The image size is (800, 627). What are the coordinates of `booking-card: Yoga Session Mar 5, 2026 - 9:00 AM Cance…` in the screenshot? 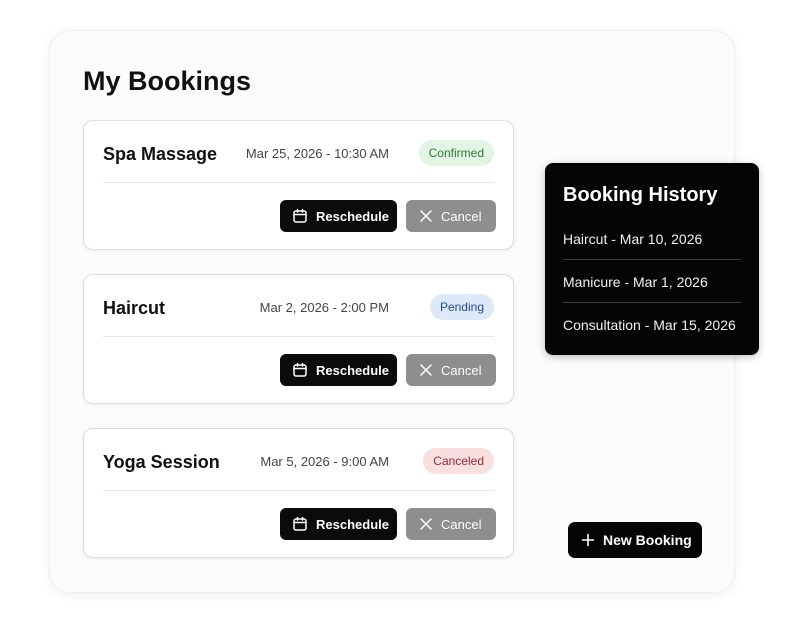 It's located at (298, 493).